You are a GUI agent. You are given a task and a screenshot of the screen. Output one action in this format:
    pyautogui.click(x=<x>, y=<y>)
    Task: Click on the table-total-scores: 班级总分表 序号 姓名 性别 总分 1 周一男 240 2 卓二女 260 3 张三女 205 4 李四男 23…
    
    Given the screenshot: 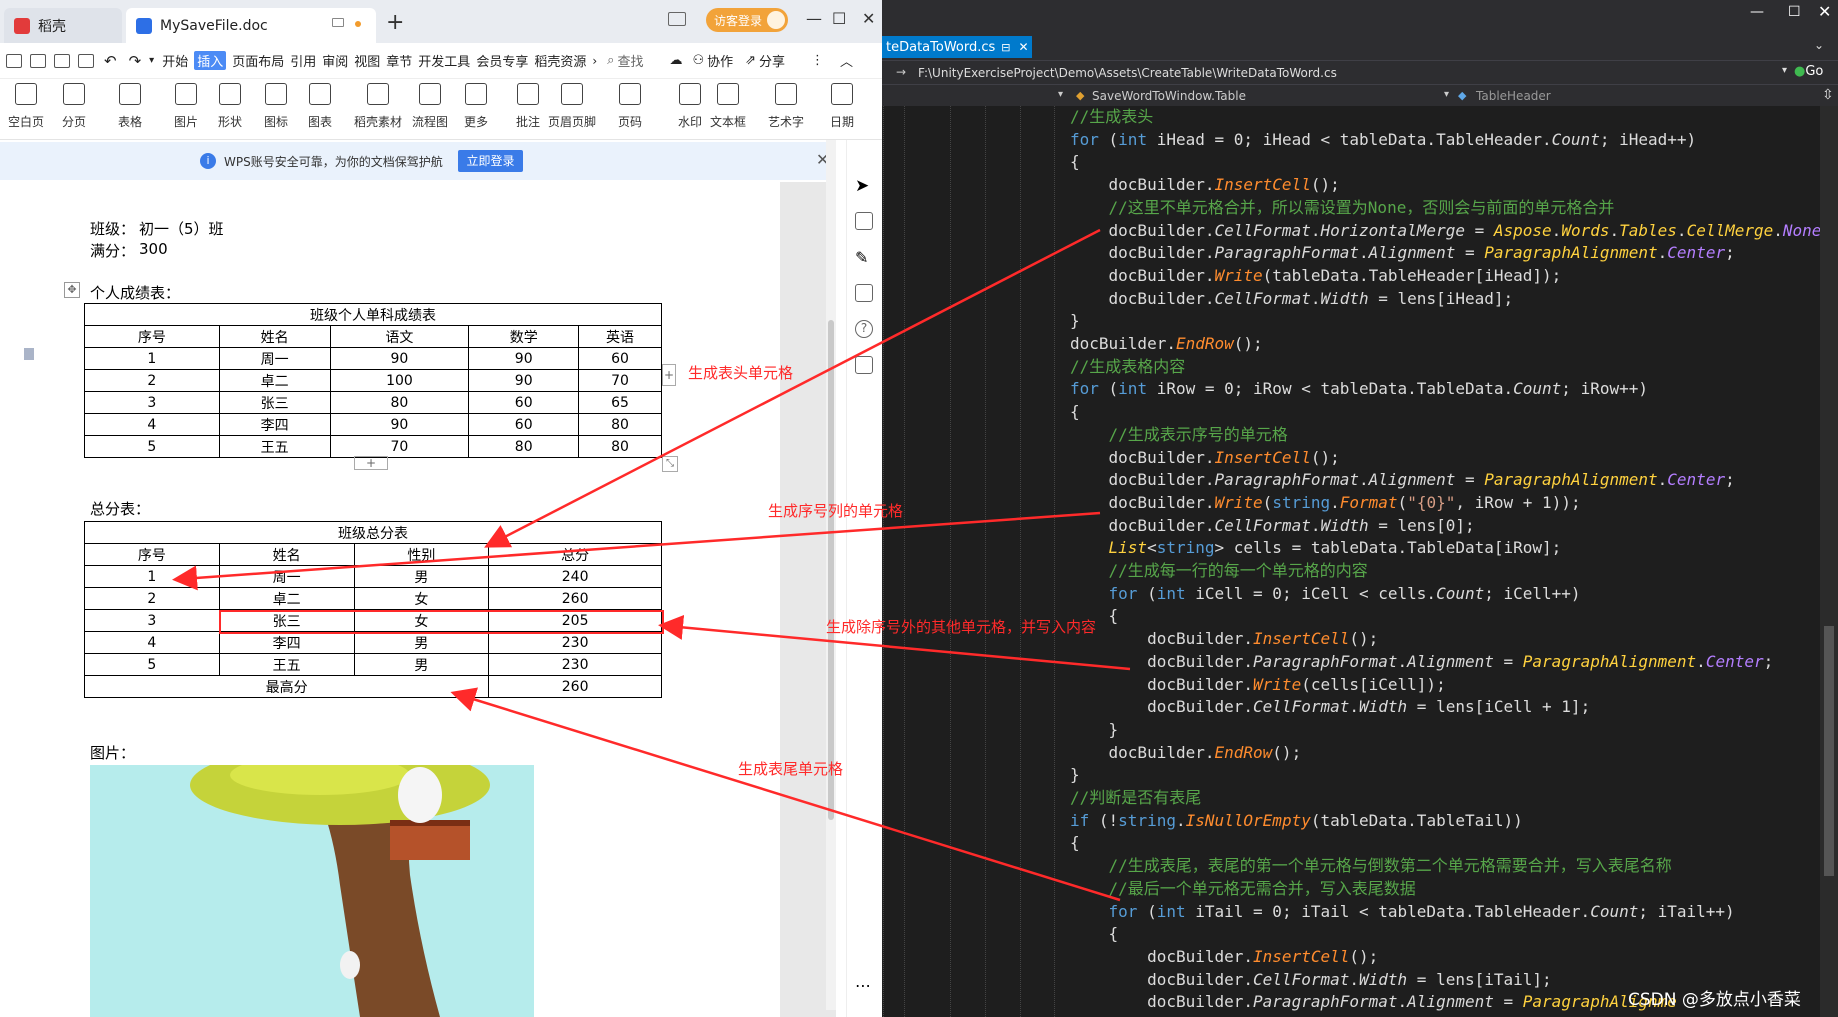 What is the action you would take?
    pyautogui.click(x=372, y=609)
    